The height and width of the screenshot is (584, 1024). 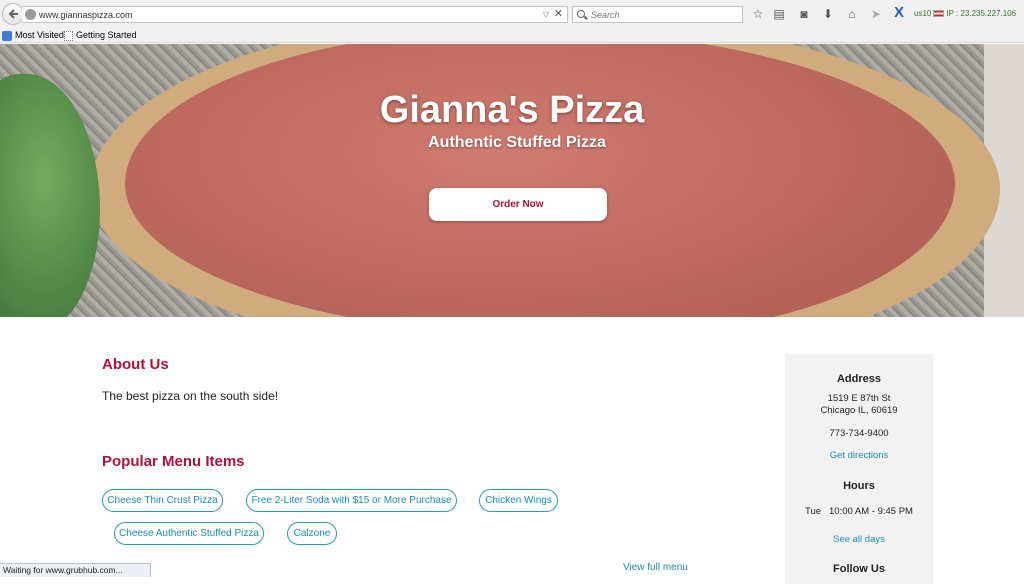 What do you see at coordinates (859, 434) in the screenshot?
I see `phone-number: 773-734-9400` at bounding box center [859, 434].